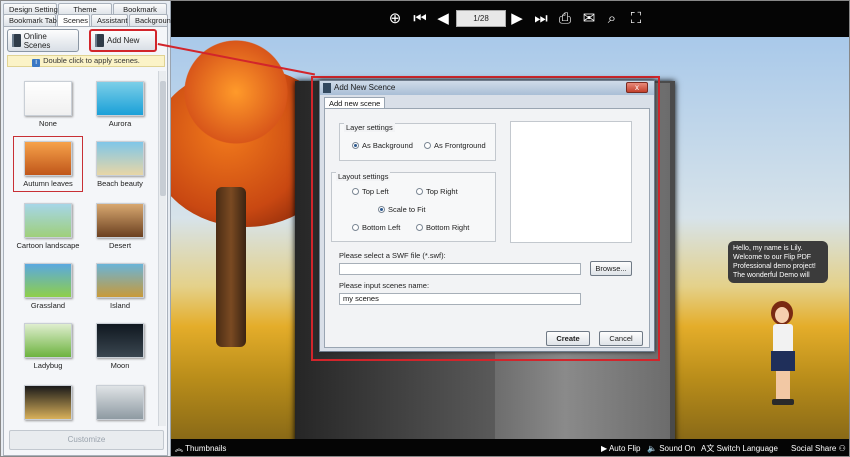  I want to click on assistant-legs, so click(783, 386).